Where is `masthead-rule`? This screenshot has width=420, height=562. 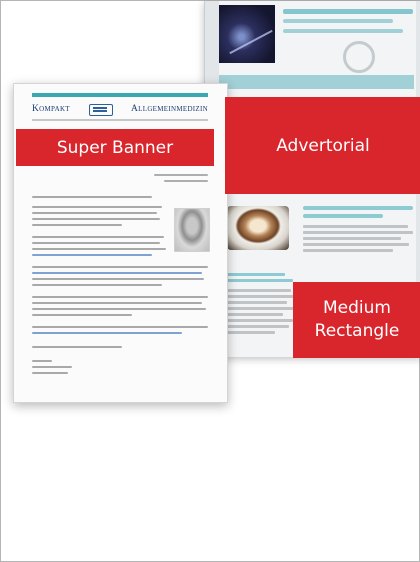
masthead-rule is located at coordinates (120, 120).